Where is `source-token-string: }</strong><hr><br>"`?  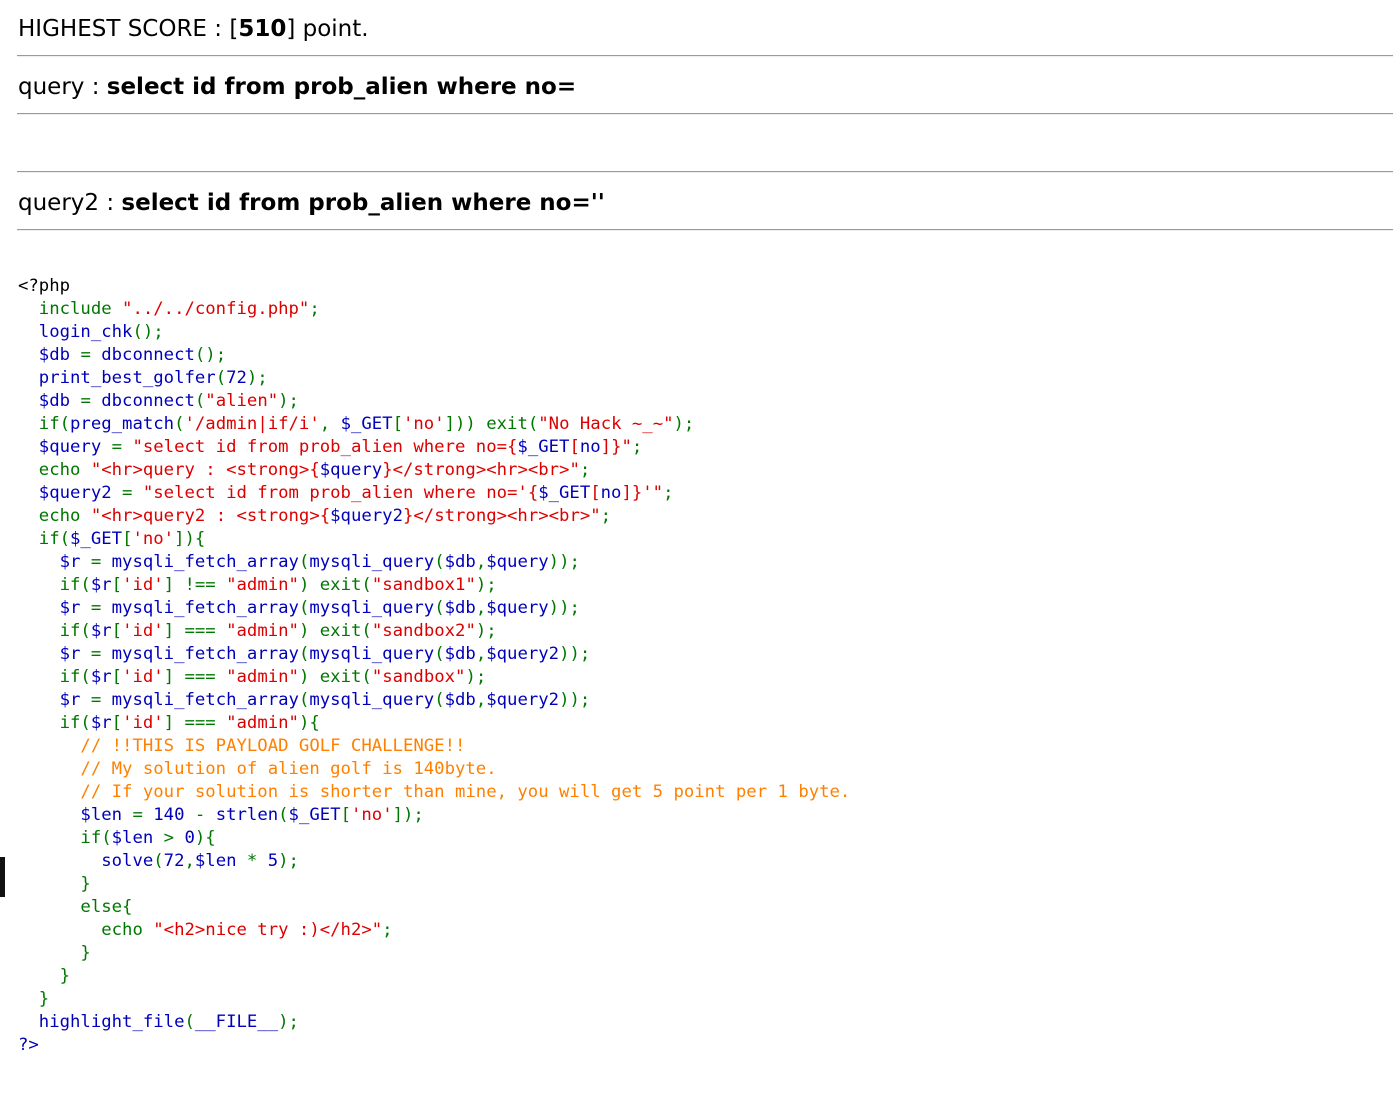
source-token-string: }</strong><hr><br>" is located at coordinates (501, 516).